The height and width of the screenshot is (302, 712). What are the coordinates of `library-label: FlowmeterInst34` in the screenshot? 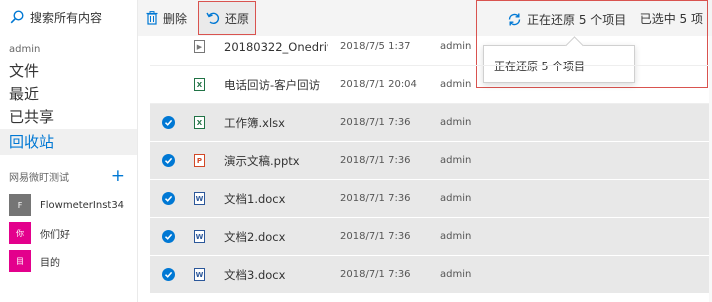 It's located at (82, 205).